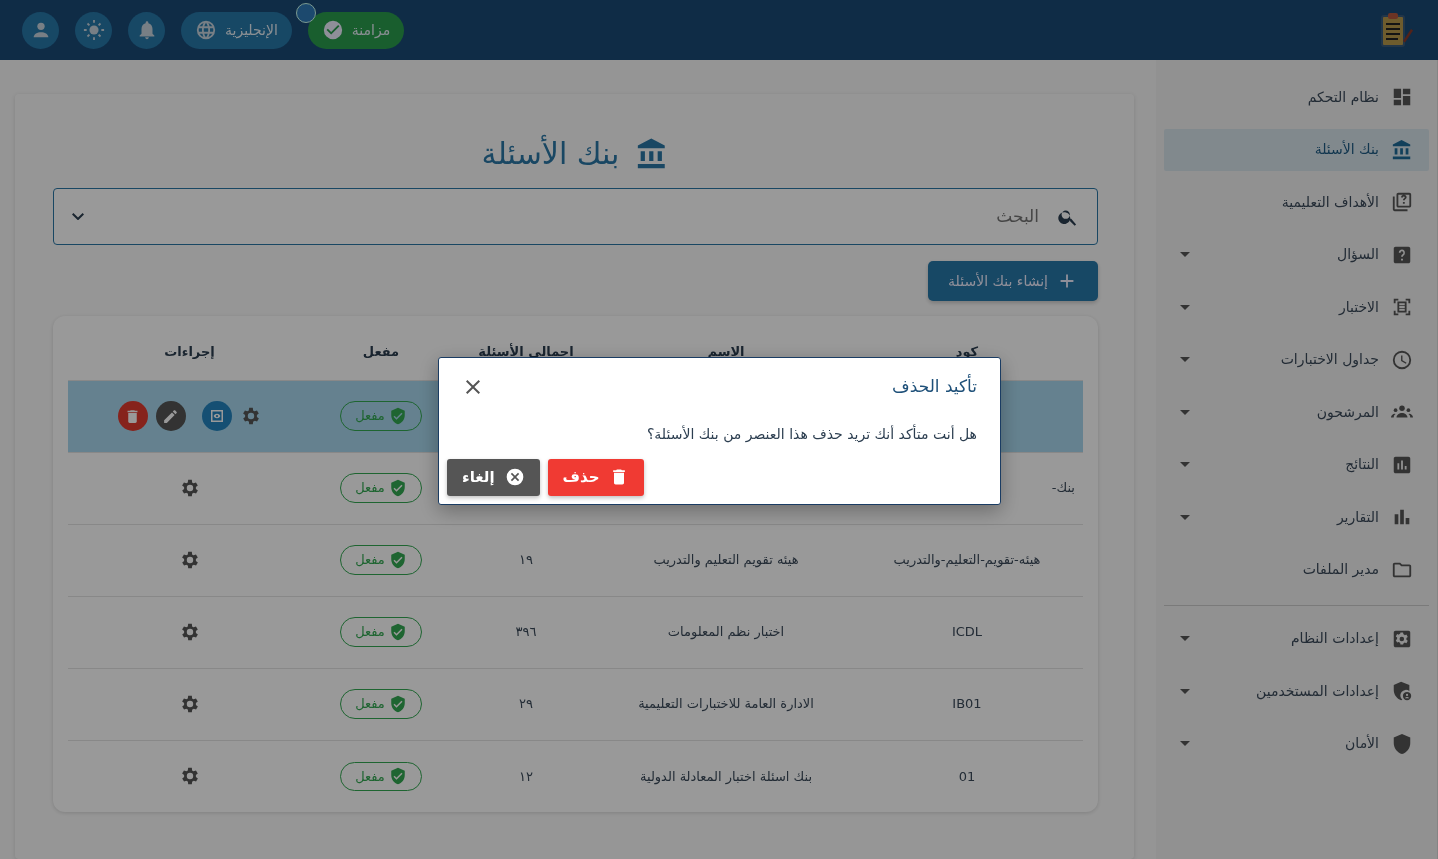 The width and height of the screenshot is (1438, 859). I want to click on cancel-button: إلغاء, so click(493, 477).